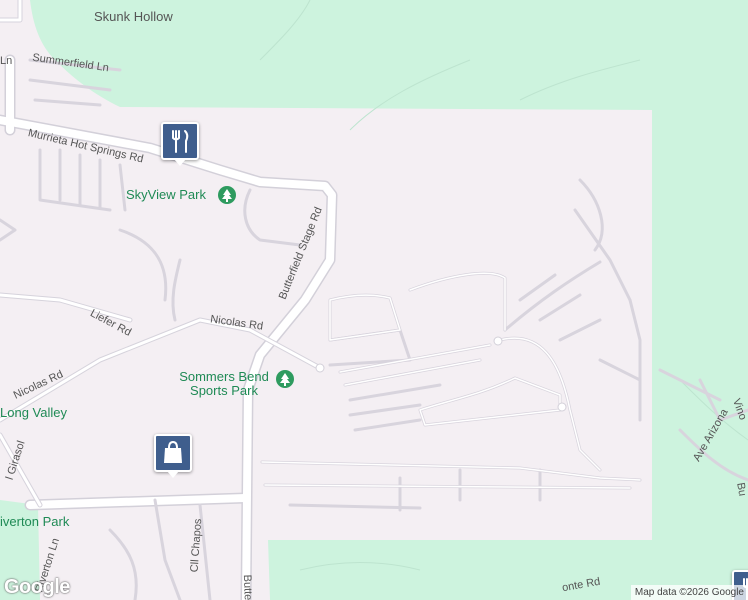 The image size is (748, 600). I want to click on label-sommers-bend-sports-park: Sommers Bend Sports Park, so click(224, 384).